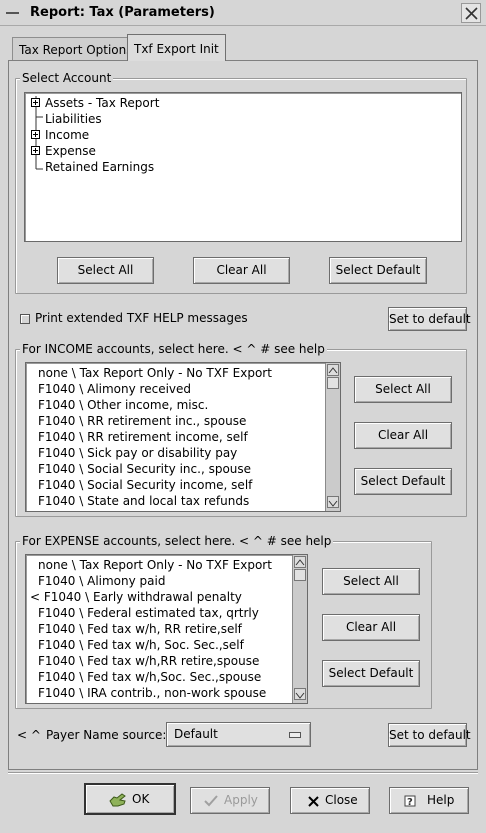 The height and width of the screenshot is (833, 486). Describe the element at coordinates (243, 13) in the screenshot. I see `title-bar: Report: Tax (Parameters)` at that location.